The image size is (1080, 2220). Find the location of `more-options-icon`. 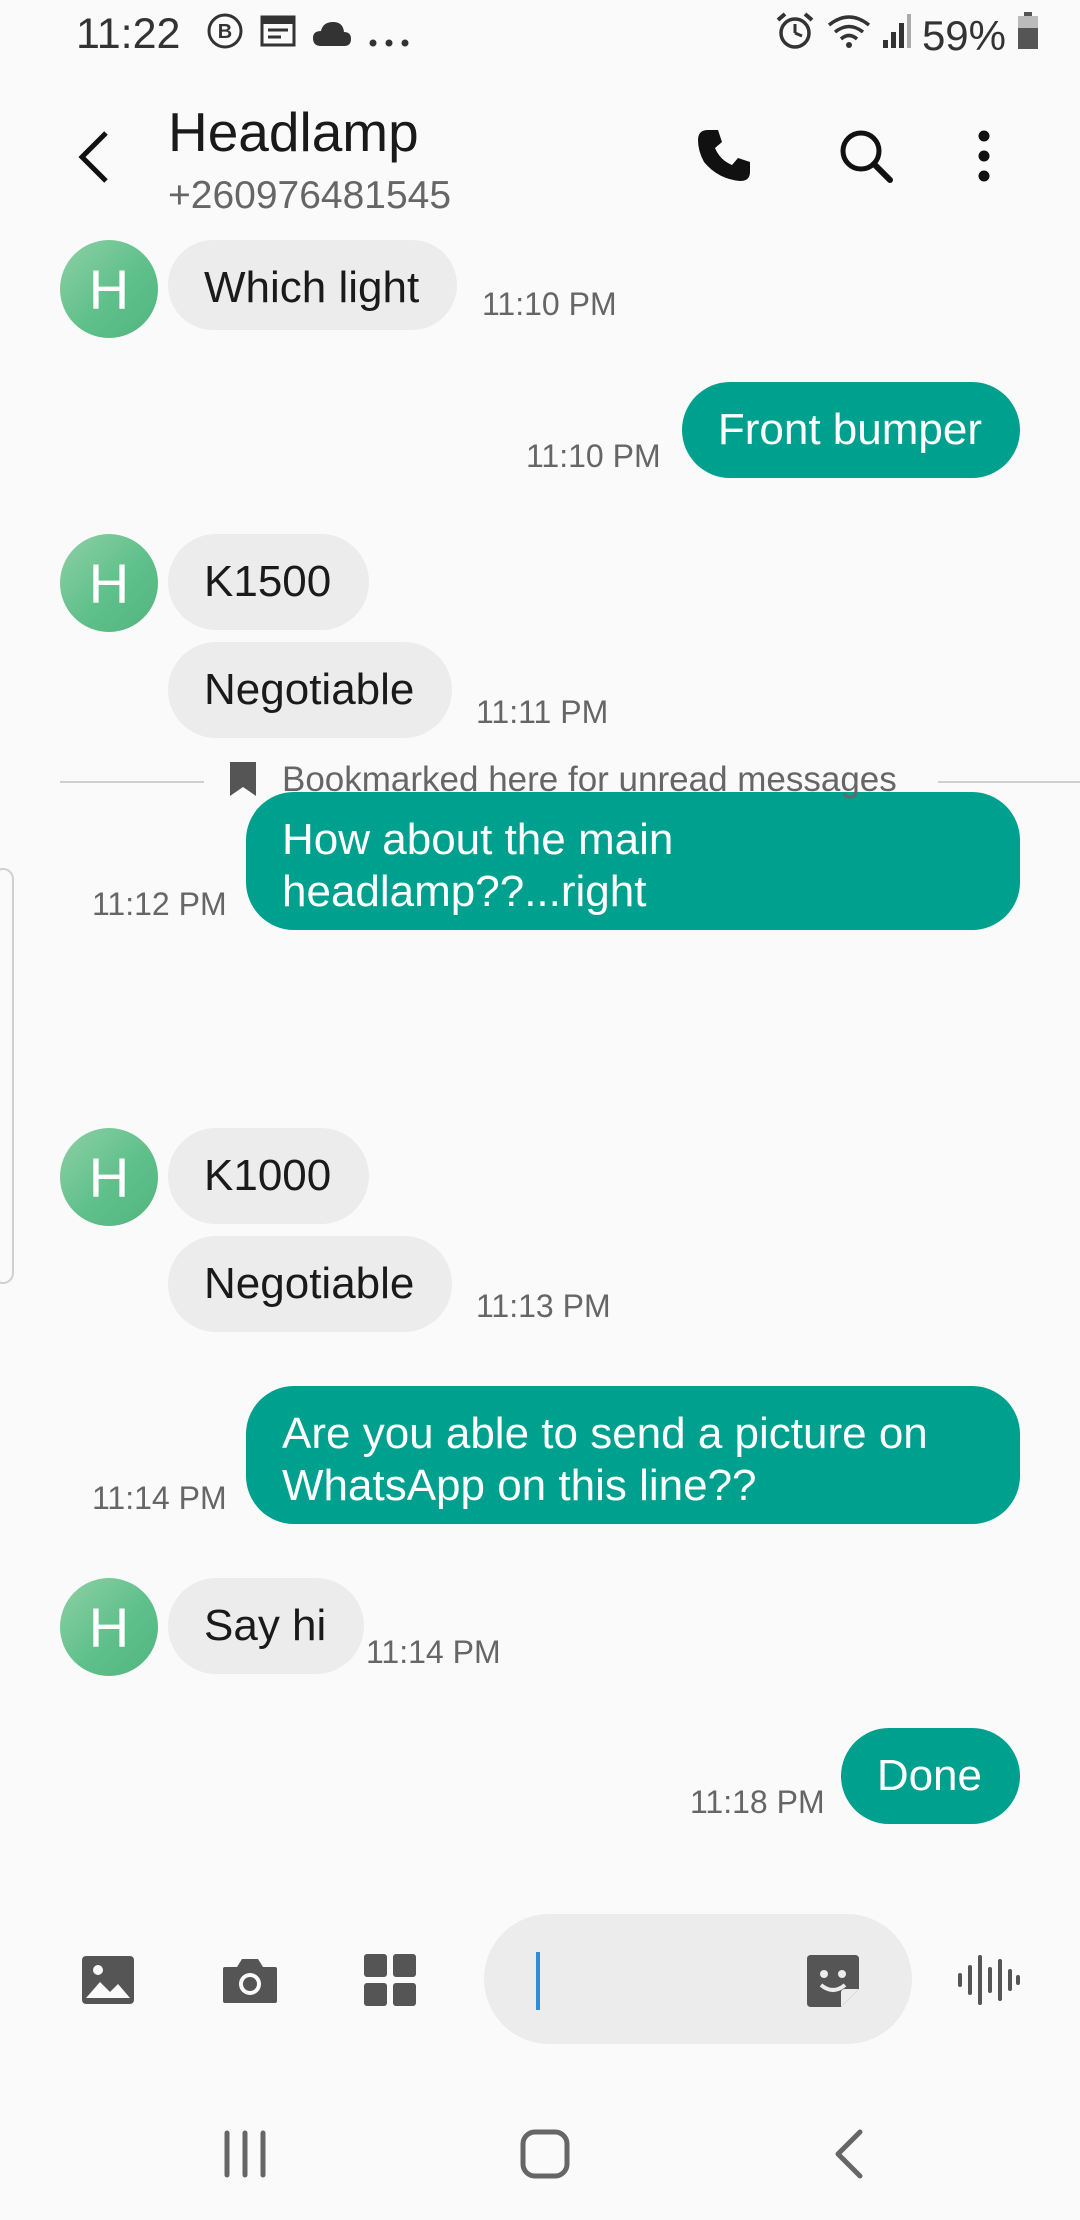

more-options-icon is located at coordinates (984, 156).